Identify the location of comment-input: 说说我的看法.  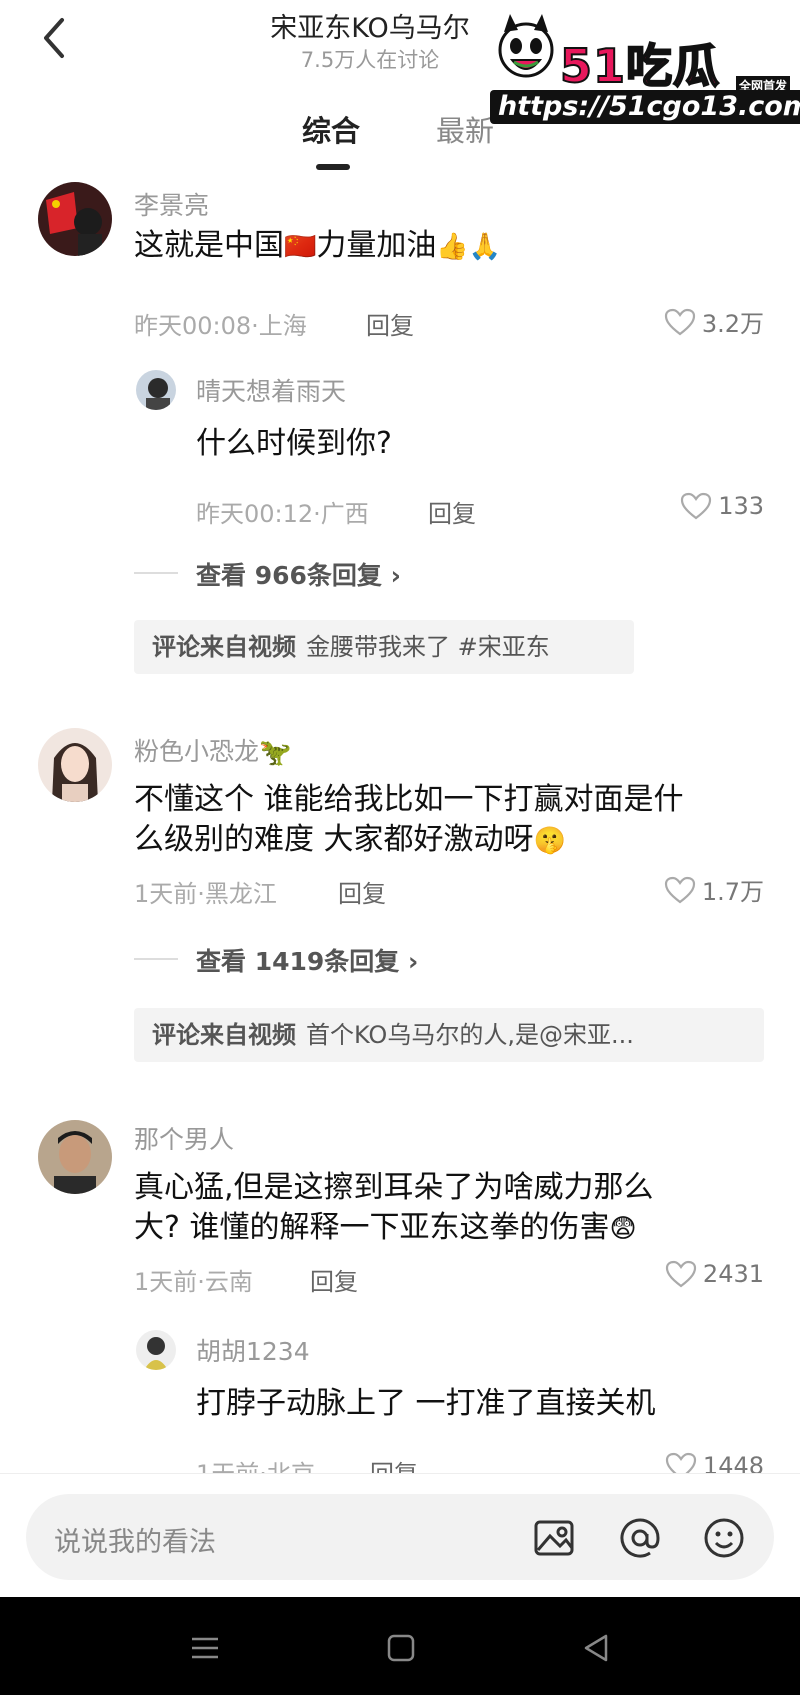
(400, 1537).